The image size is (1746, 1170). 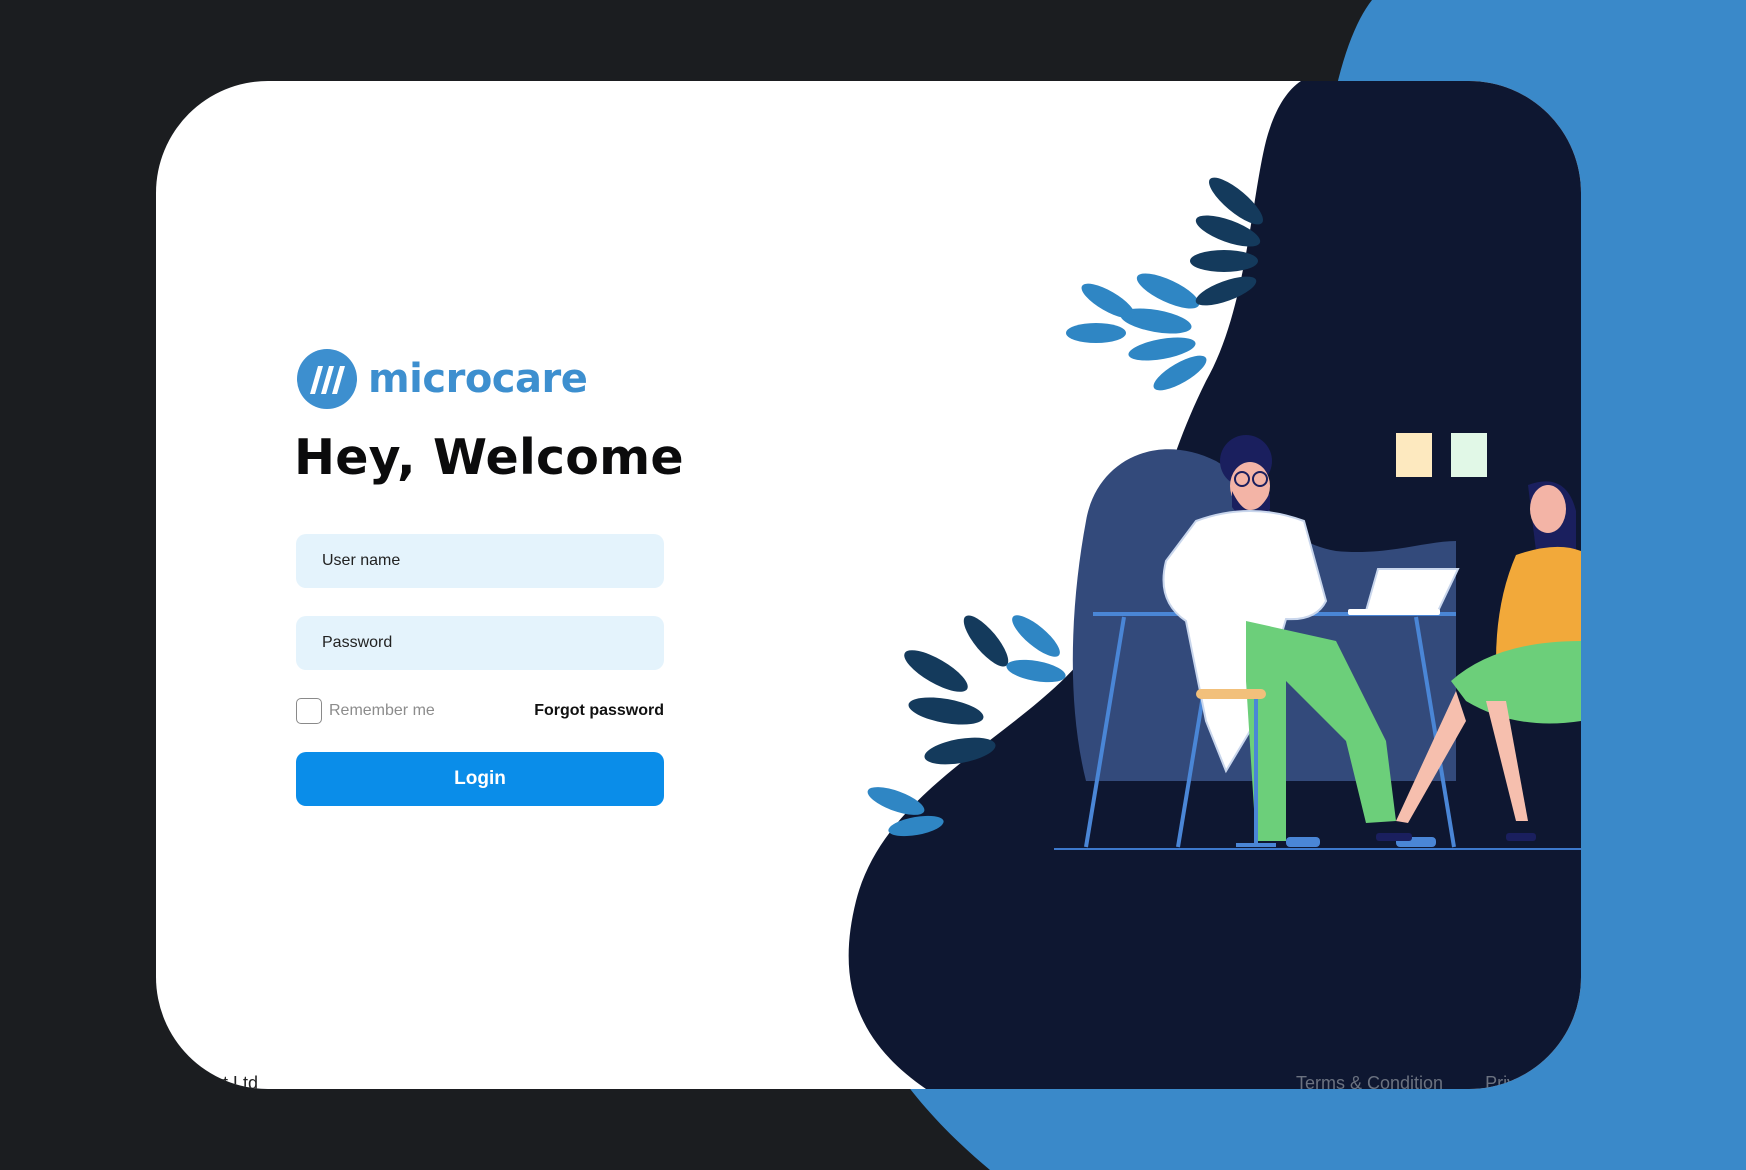 I want to click on page-title: Hey, Welcome, so click(x=489, y=457).